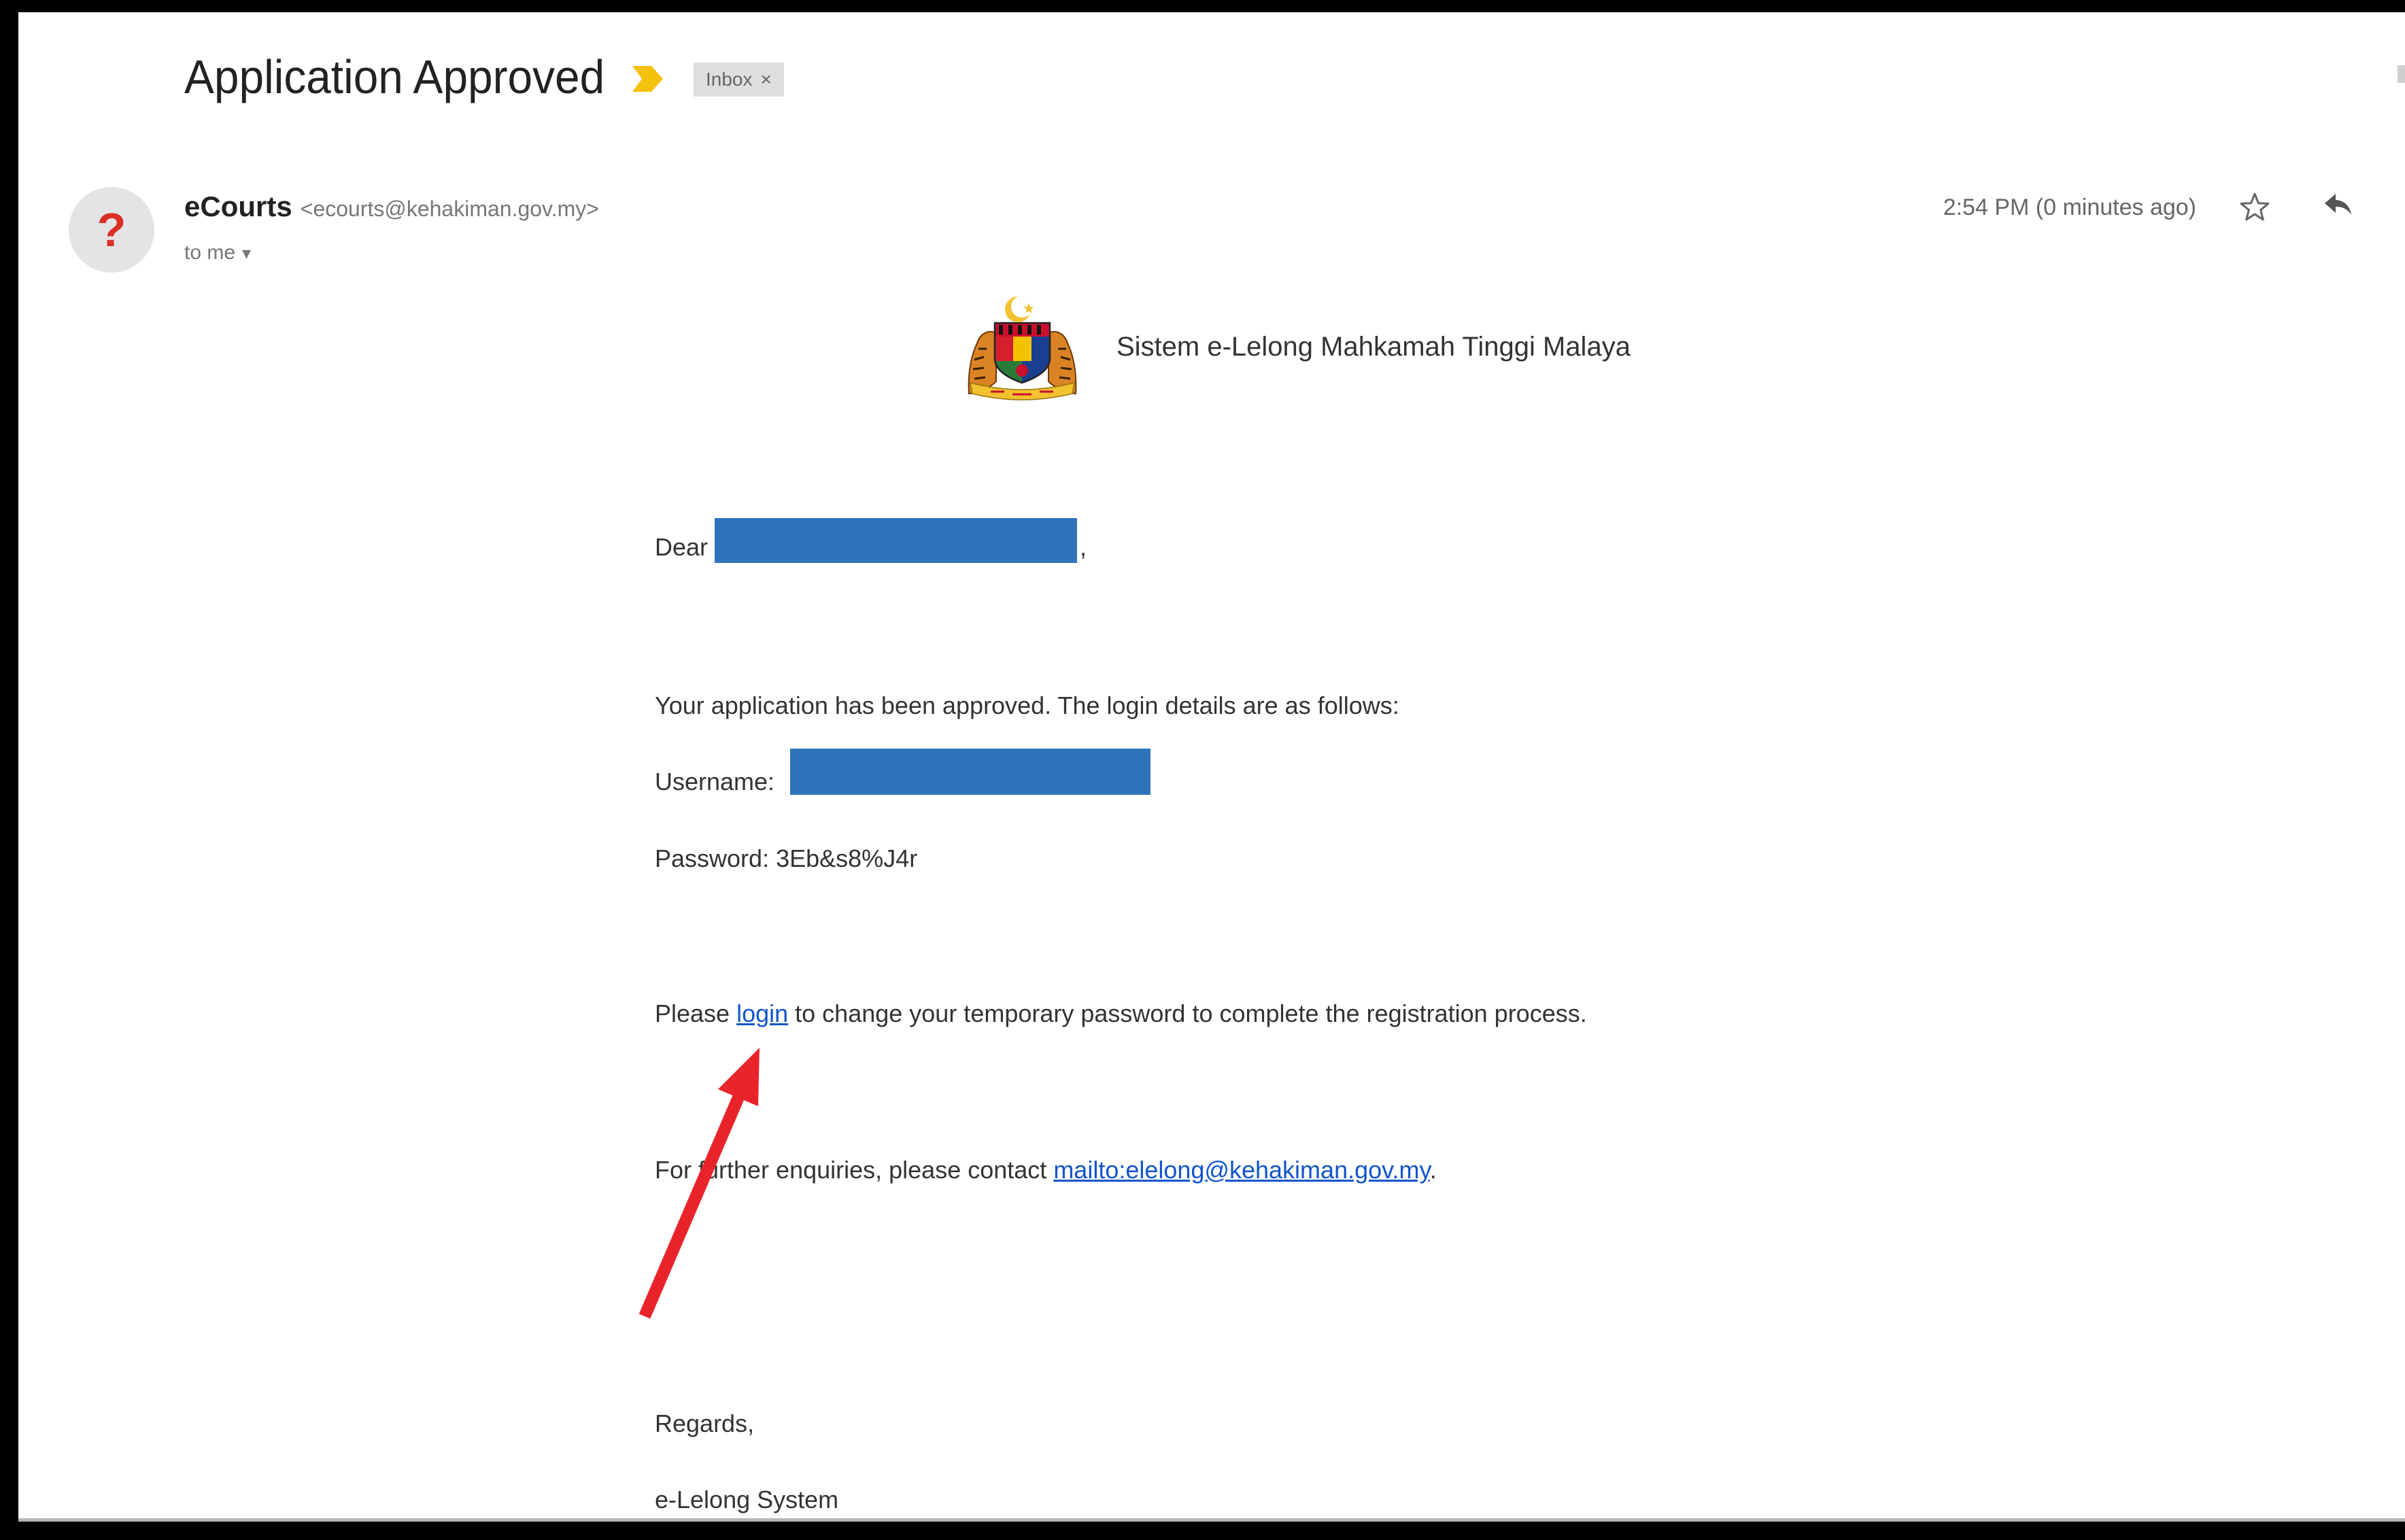 The width and height of the screenshot is (2405, 1540). I want to click on label-name: Inbox, so click(729, 79).